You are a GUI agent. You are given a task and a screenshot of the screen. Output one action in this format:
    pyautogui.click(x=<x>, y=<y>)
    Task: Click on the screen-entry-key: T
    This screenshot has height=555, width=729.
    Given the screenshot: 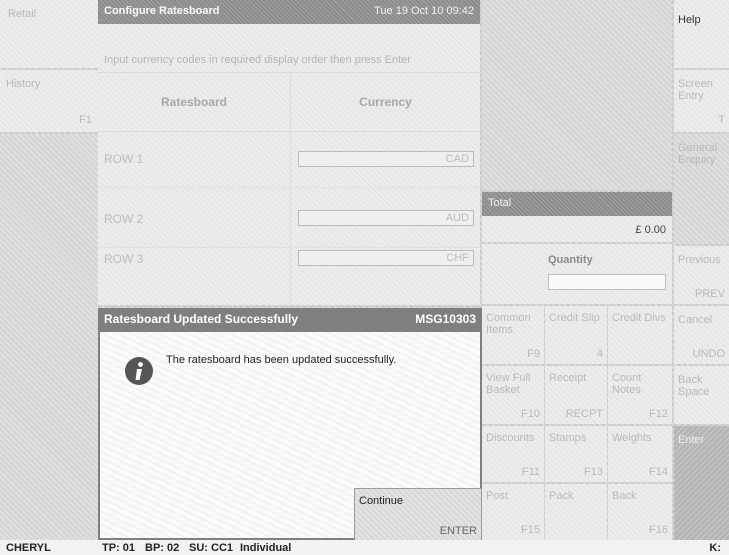 What is the action you would take?
    pyautogui.click(x=721, y=120)
    